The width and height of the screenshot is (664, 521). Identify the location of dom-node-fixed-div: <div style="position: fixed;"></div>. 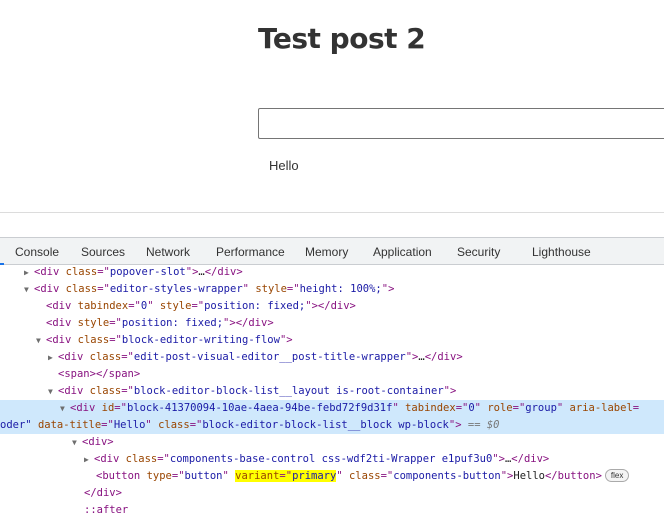
(332, 323).